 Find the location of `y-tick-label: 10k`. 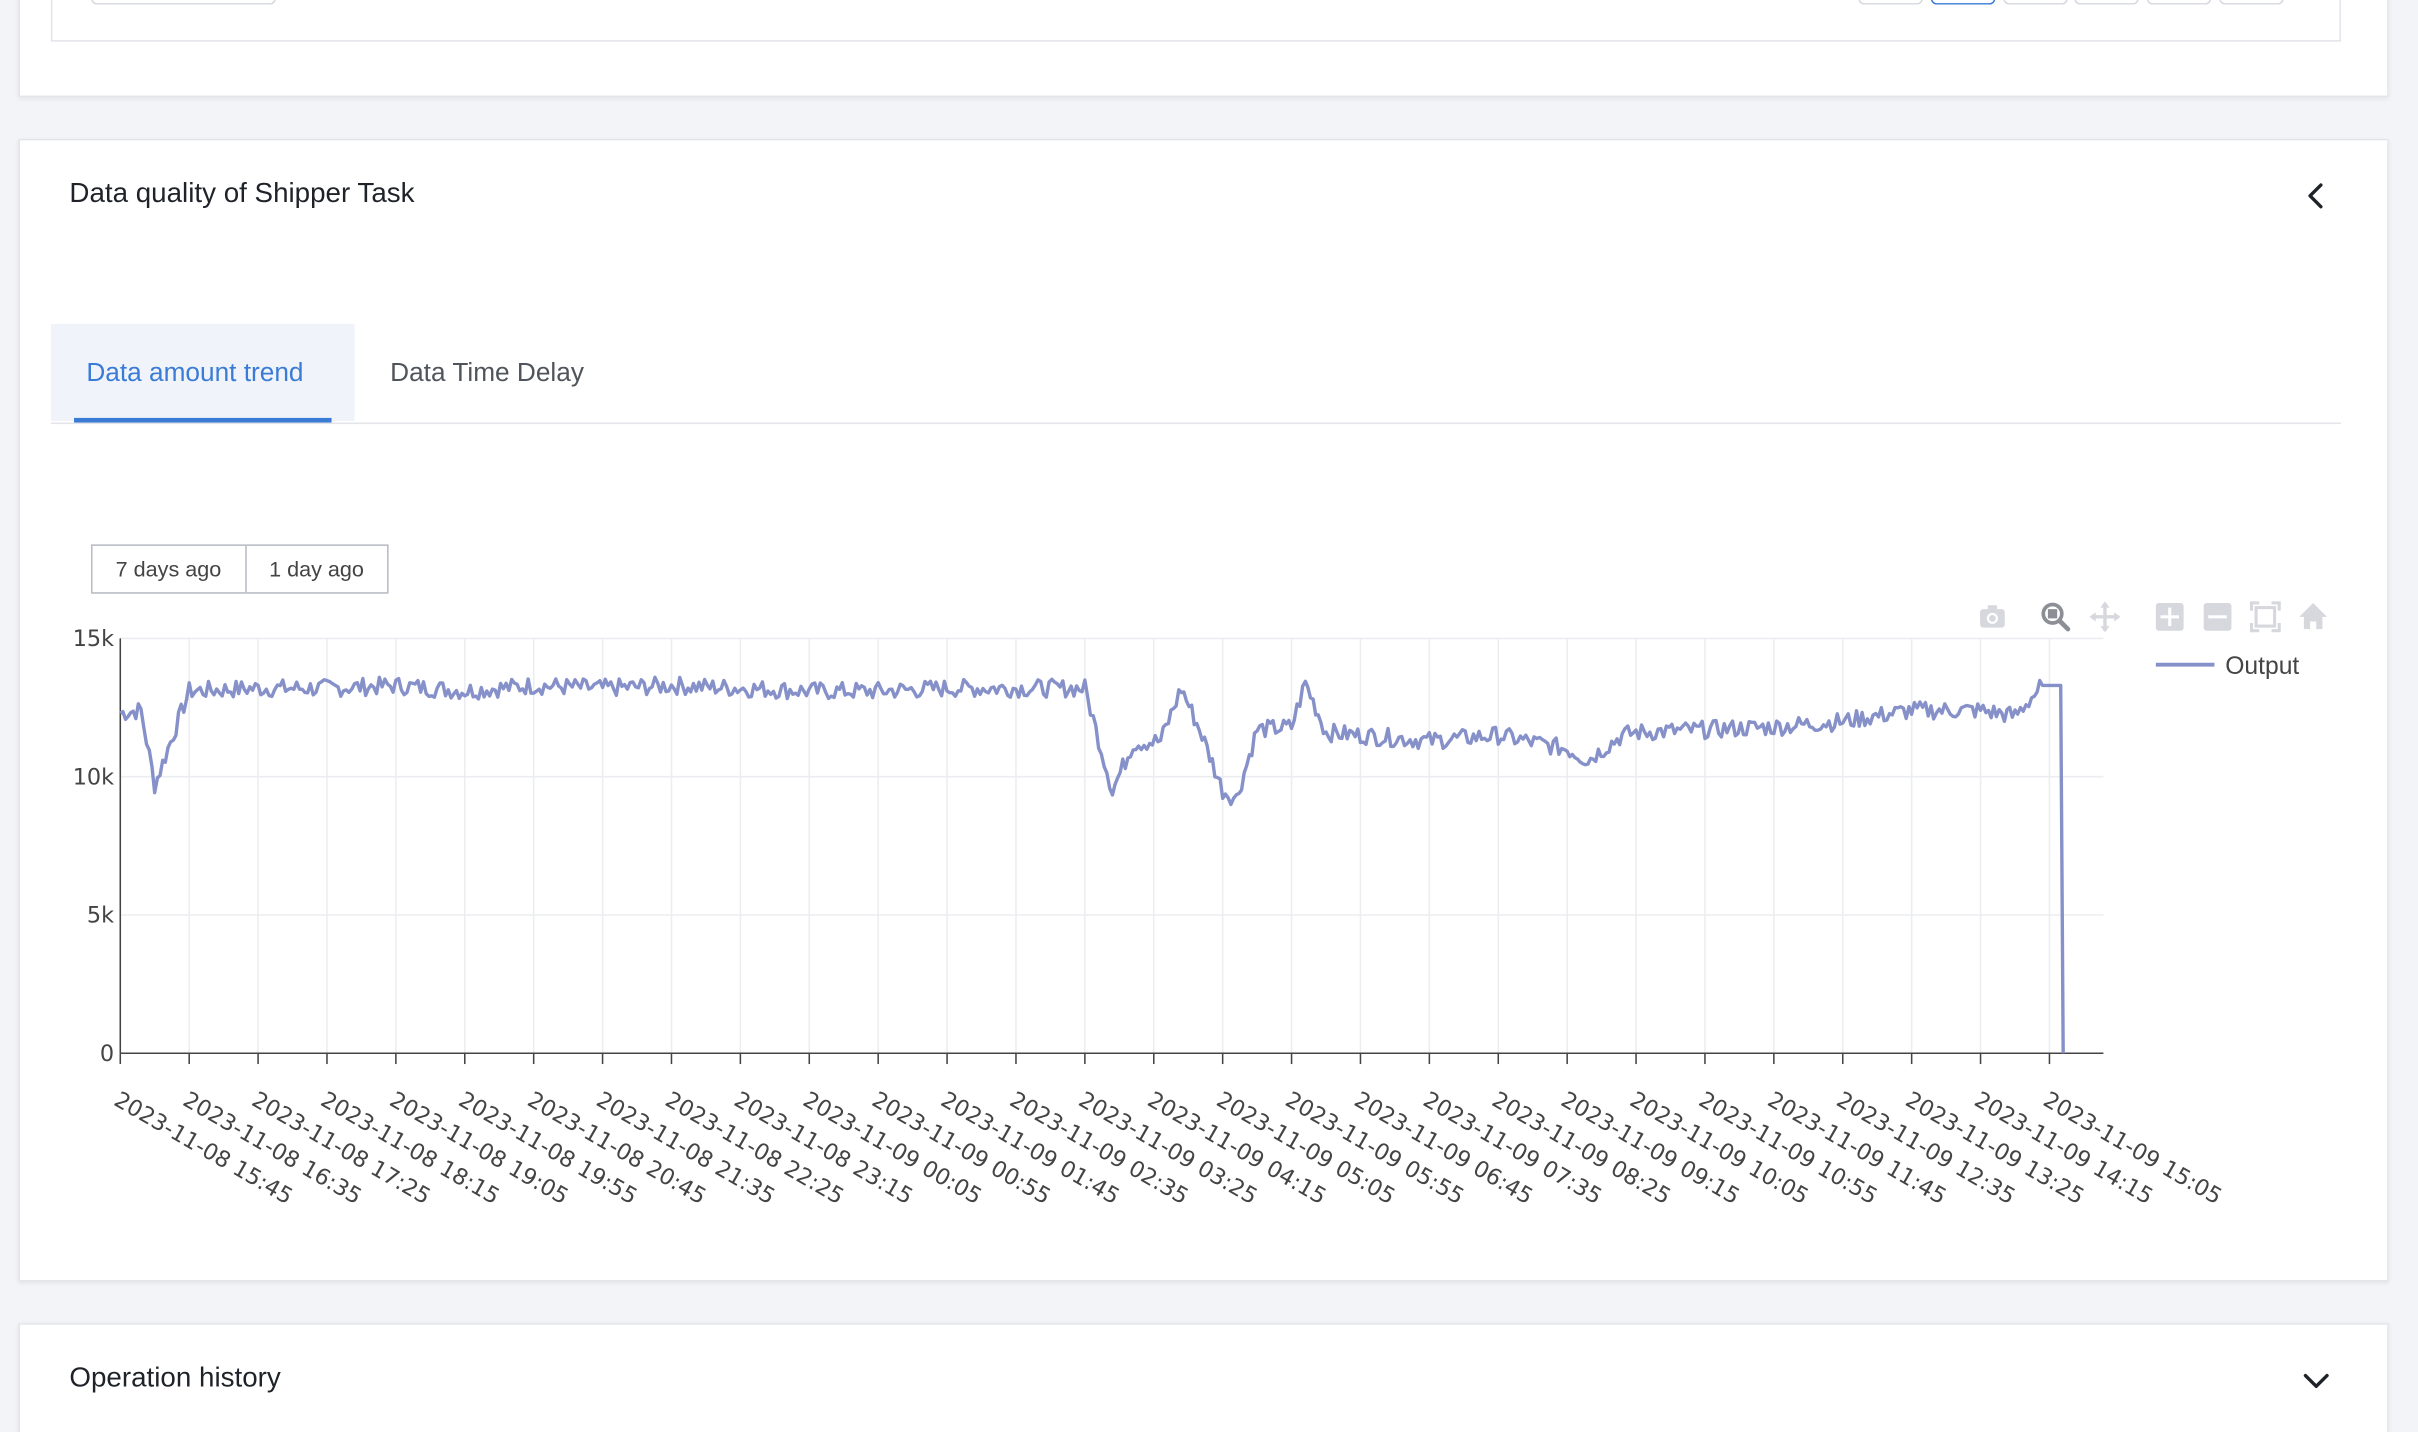

y-tick-label: 10k is located at coordinates (93, 777).